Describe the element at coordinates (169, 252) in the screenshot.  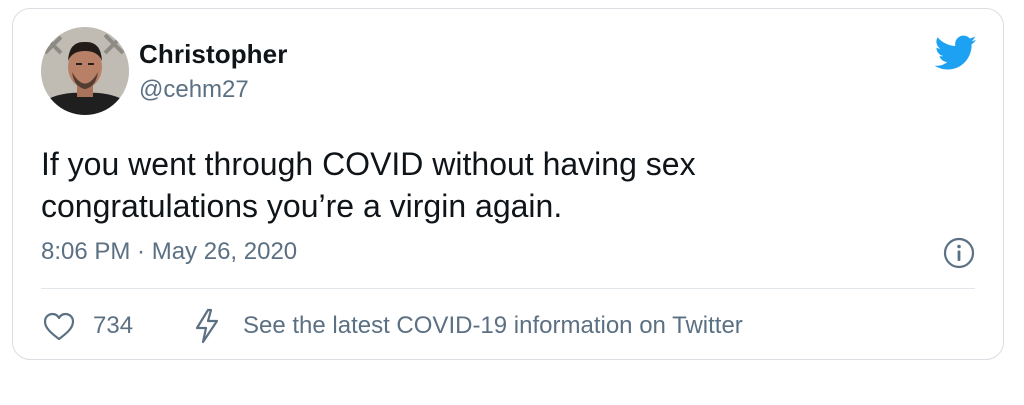
I see `tweet-timestamp: 8:06 PM · May 26, 2020` at that location.